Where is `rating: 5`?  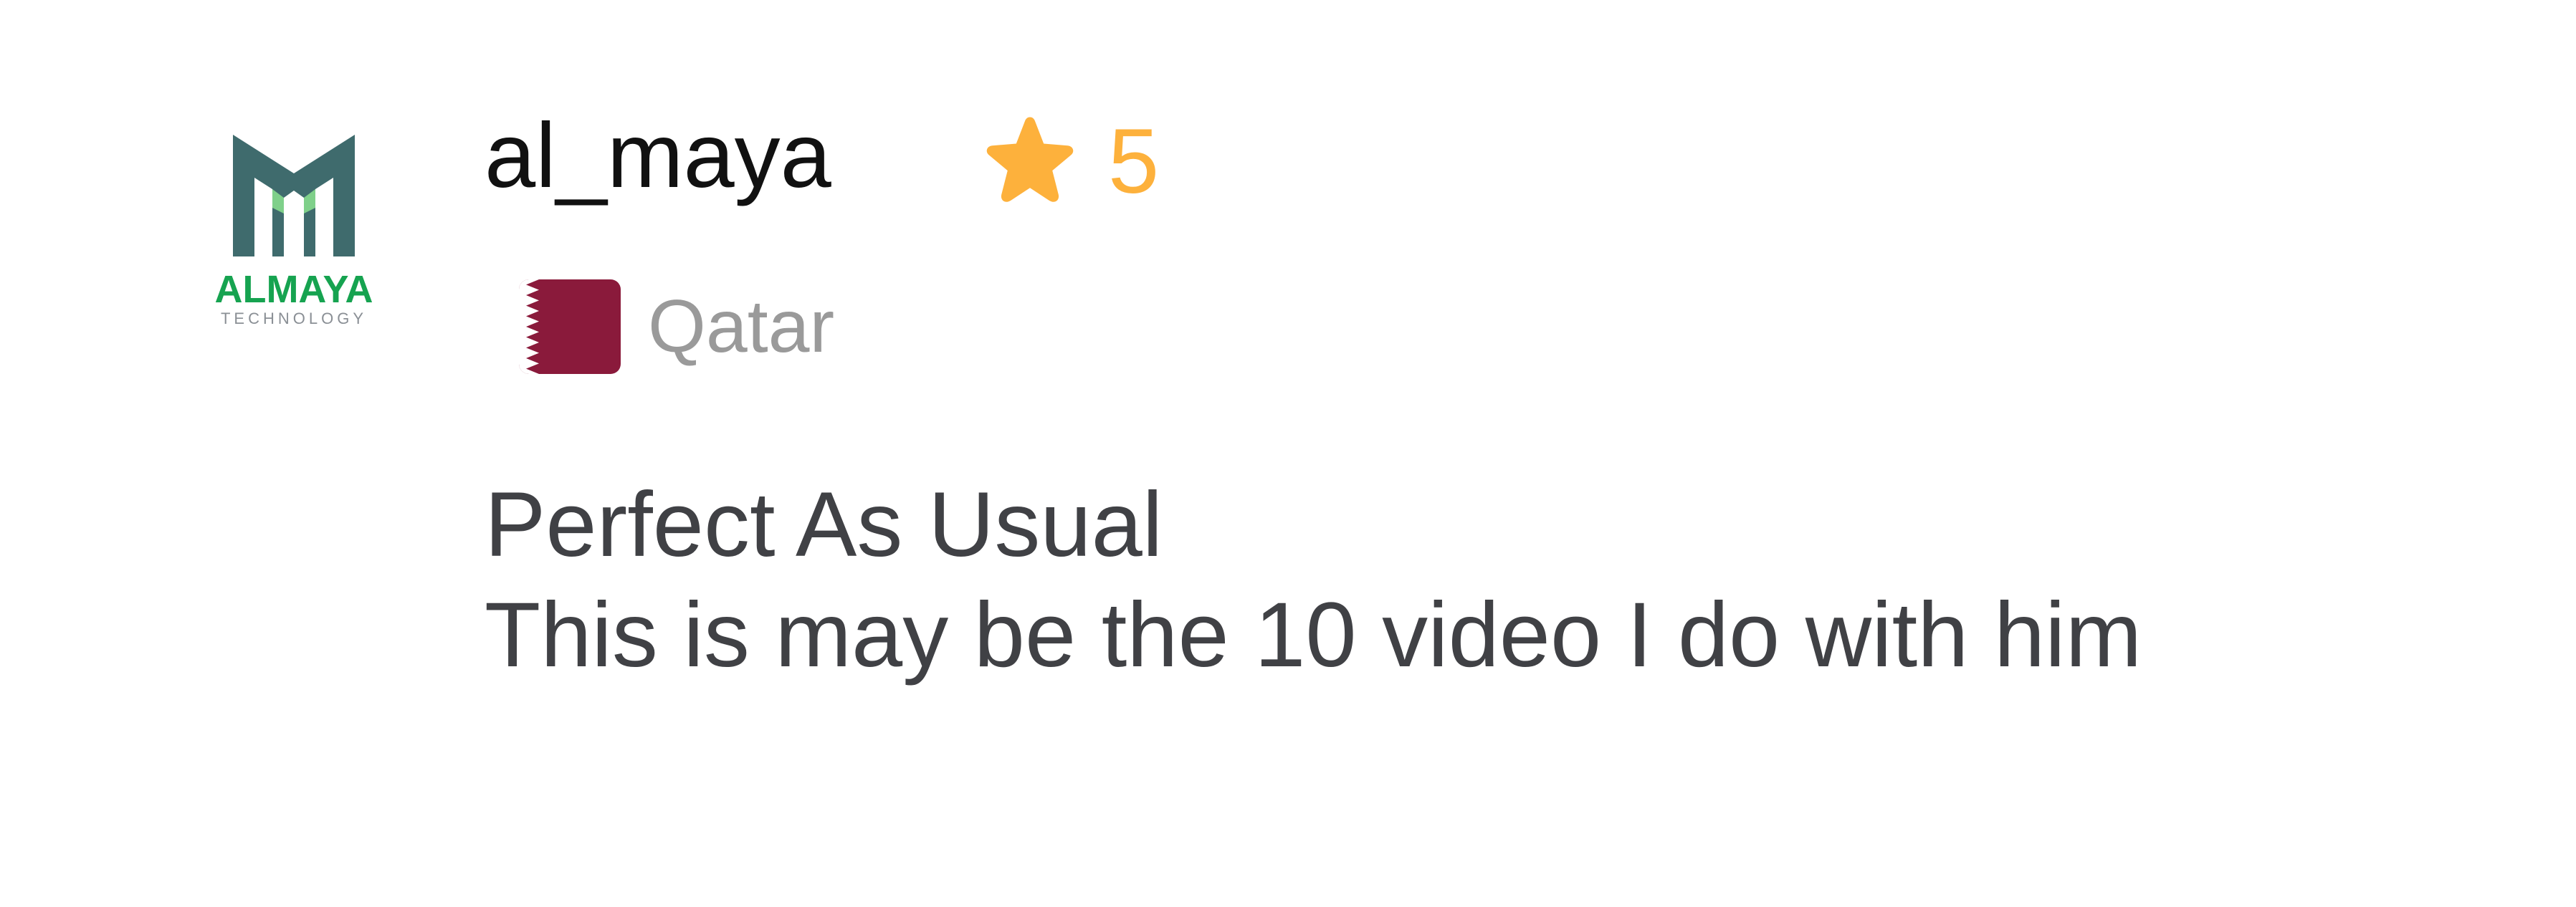 rating: 5 is located at coordinates (1069, 162).